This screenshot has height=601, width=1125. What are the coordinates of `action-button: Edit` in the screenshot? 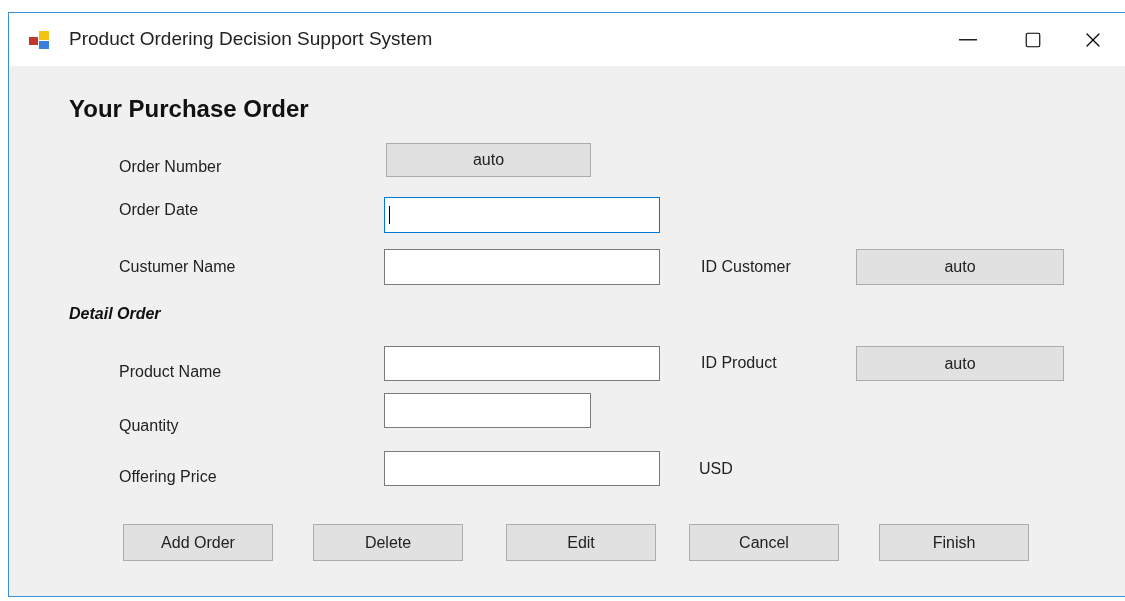 It's located at (581, 542).